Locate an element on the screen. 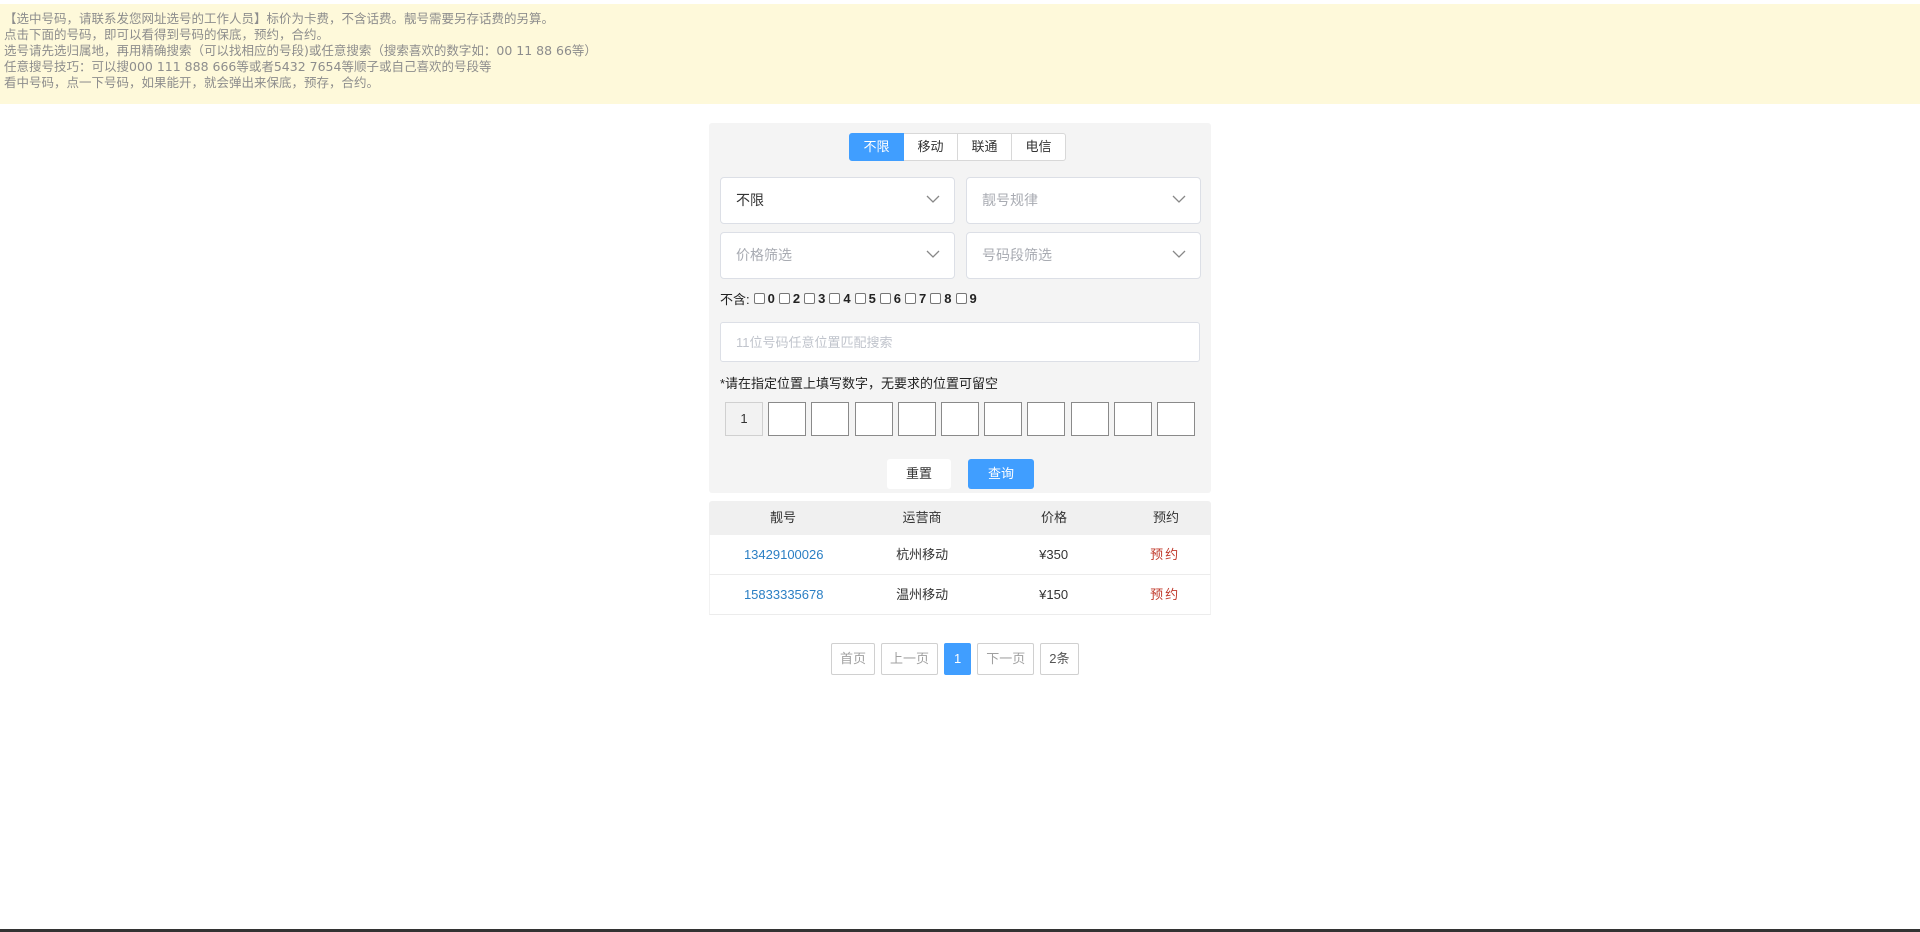 The height and width of the screenshot is (932, 1920). current-page-button: 1 is located at coordinates (958, 659).